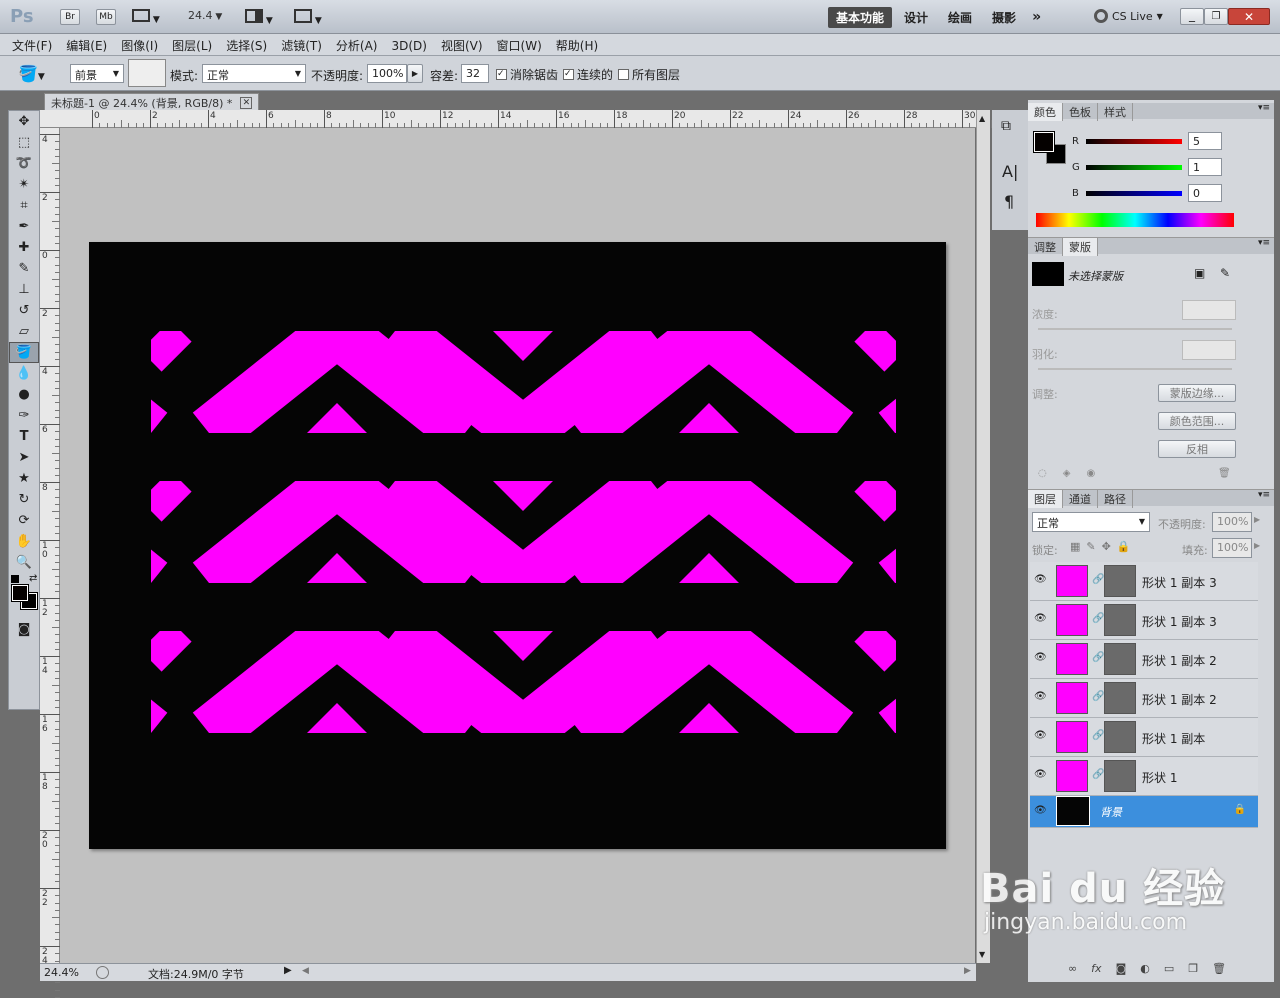 The image size is (1280, 998). Describe the element at coordinates (106, 17) in the screenshot. I see `minibridge-button: Mb` at that location.